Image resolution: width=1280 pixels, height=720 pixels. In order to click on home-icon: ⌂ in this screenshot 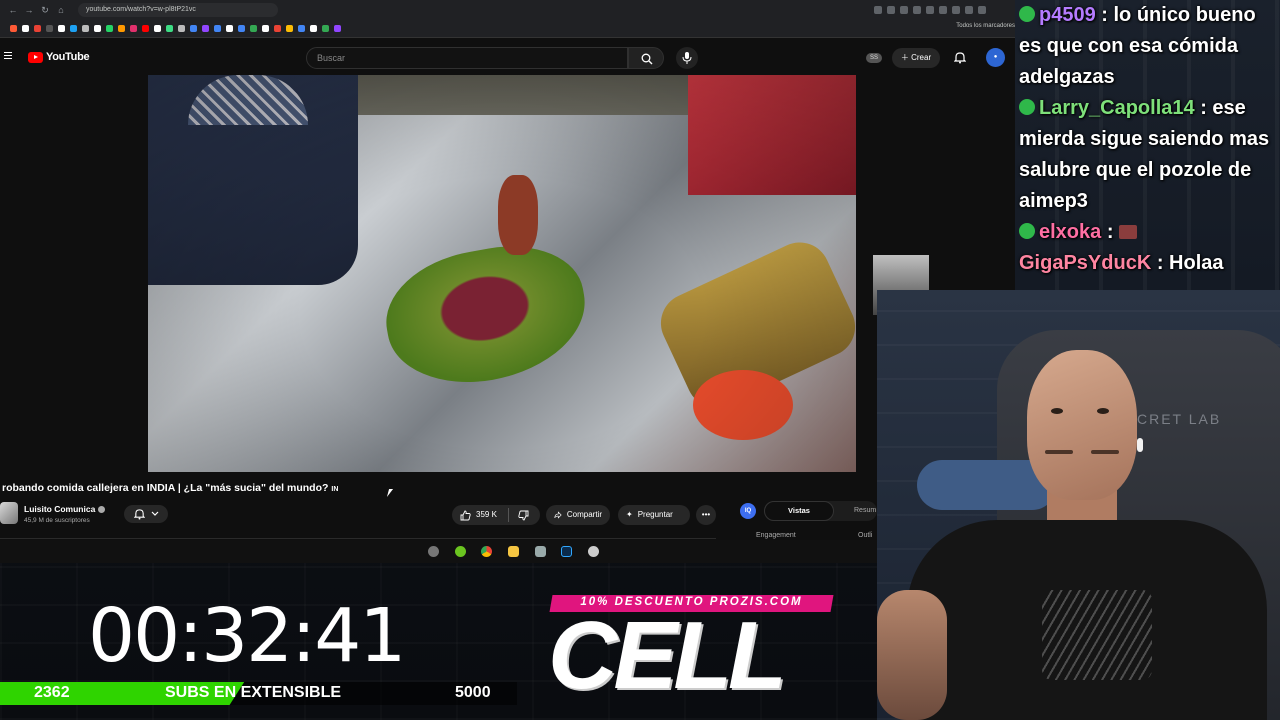, I will do `click(61, 10)`.